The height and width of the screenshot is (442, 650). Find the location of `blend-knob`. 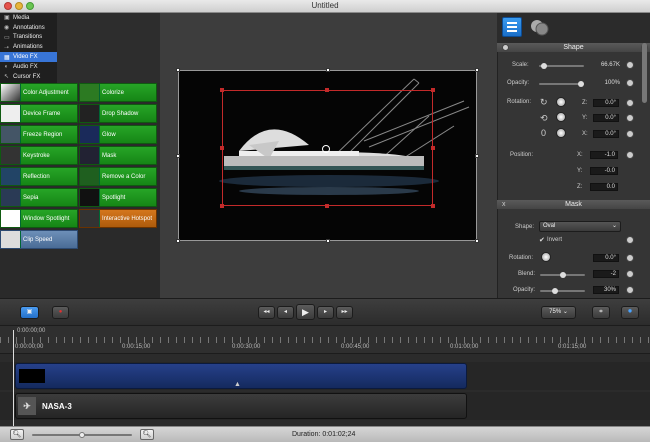

blend-knob is located at coordinates (562, 275).